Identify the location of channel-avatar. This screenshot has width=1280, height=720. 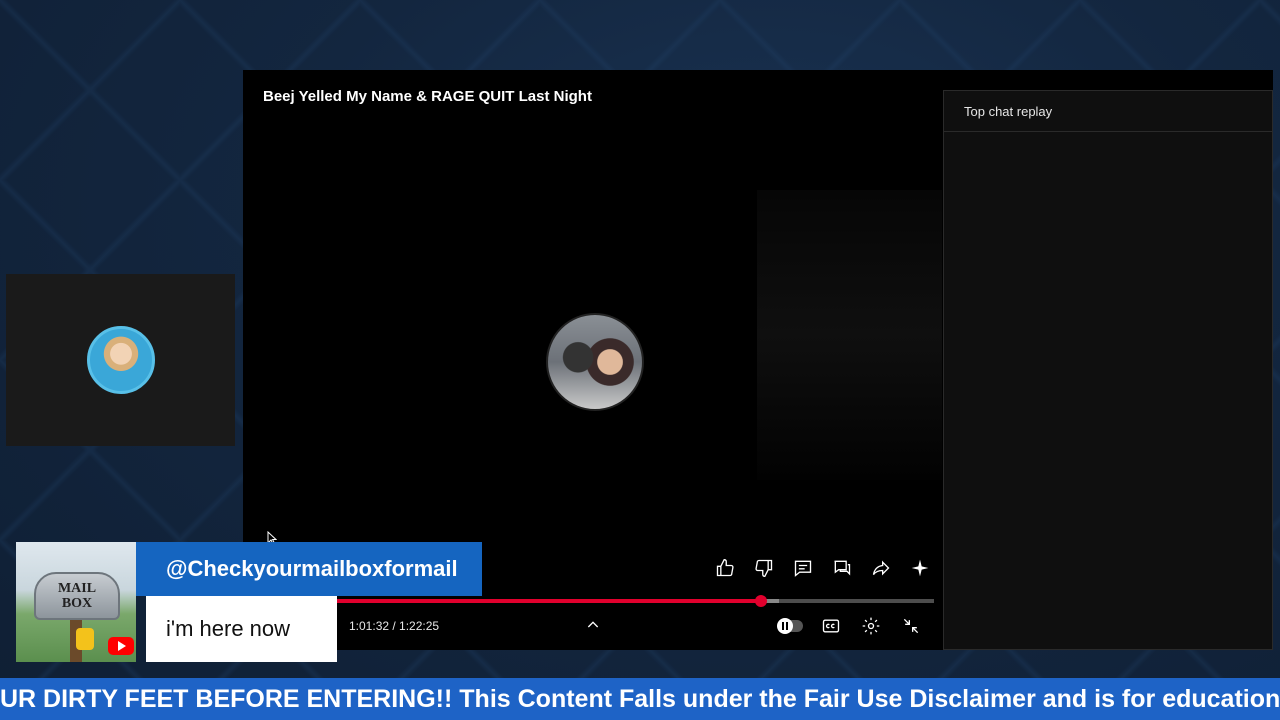
(595, 362).